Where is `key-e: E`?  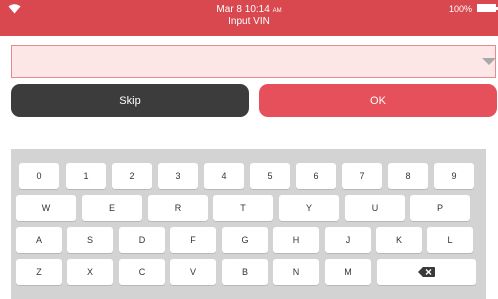 key-e: E is located at coordinates (112, 208).